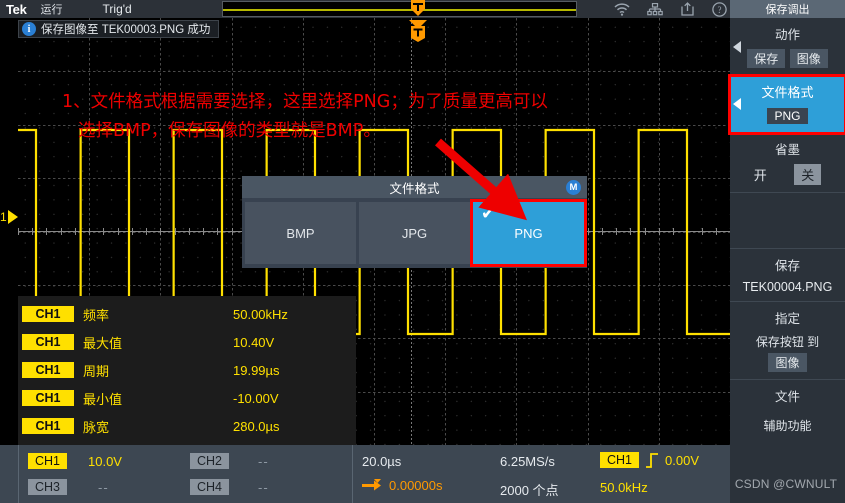 The image size is (845, 503). What do you see at coordinates (787, 362) in the screenshot?
I see `sidebar-assign-value: 图像` at bounding box center [787, 362].